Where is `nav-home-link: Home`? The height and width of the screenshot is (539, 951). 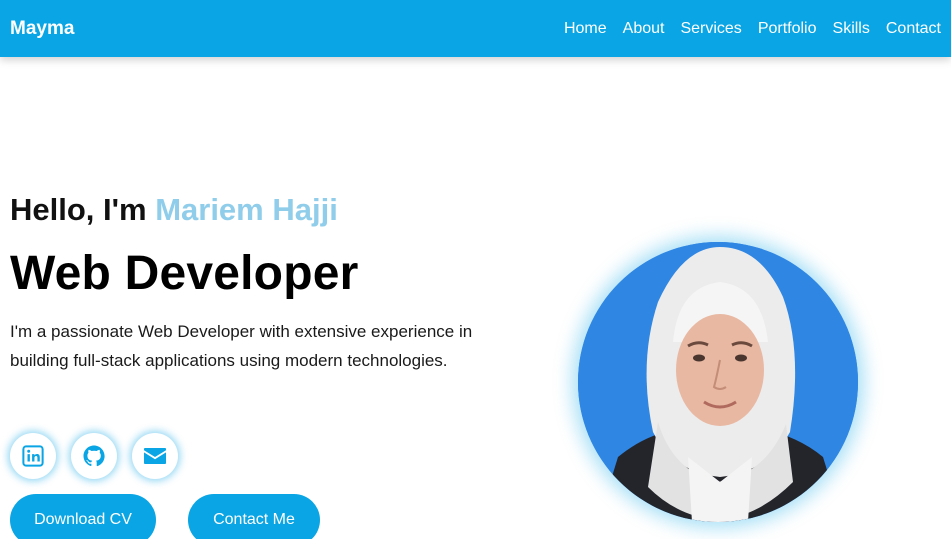 nav-home-link: Home is located at coordinates (585, 29).